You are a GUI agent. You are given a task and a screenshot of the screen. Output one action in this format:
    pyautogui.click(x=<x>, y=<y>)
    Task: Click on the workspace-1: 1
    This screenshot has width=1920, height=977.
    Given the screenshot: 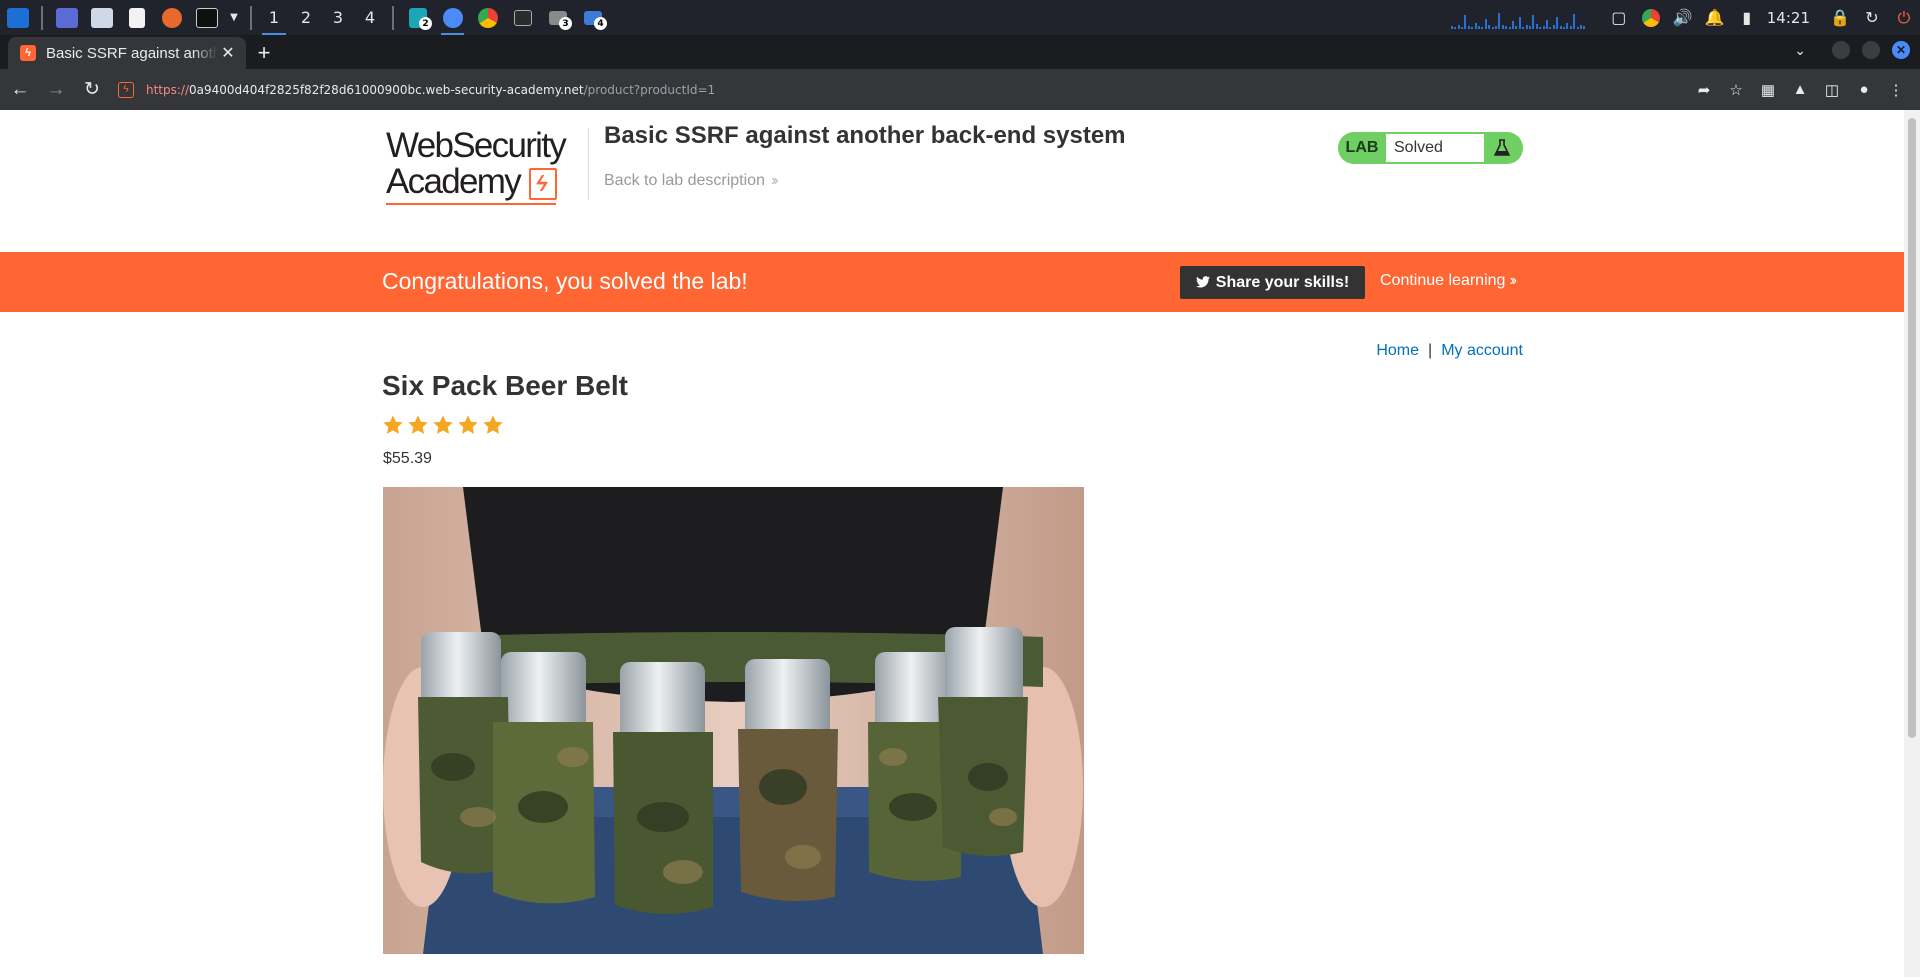 What is the action you would take?
    pyautogui.click(x=274, y=17)
    